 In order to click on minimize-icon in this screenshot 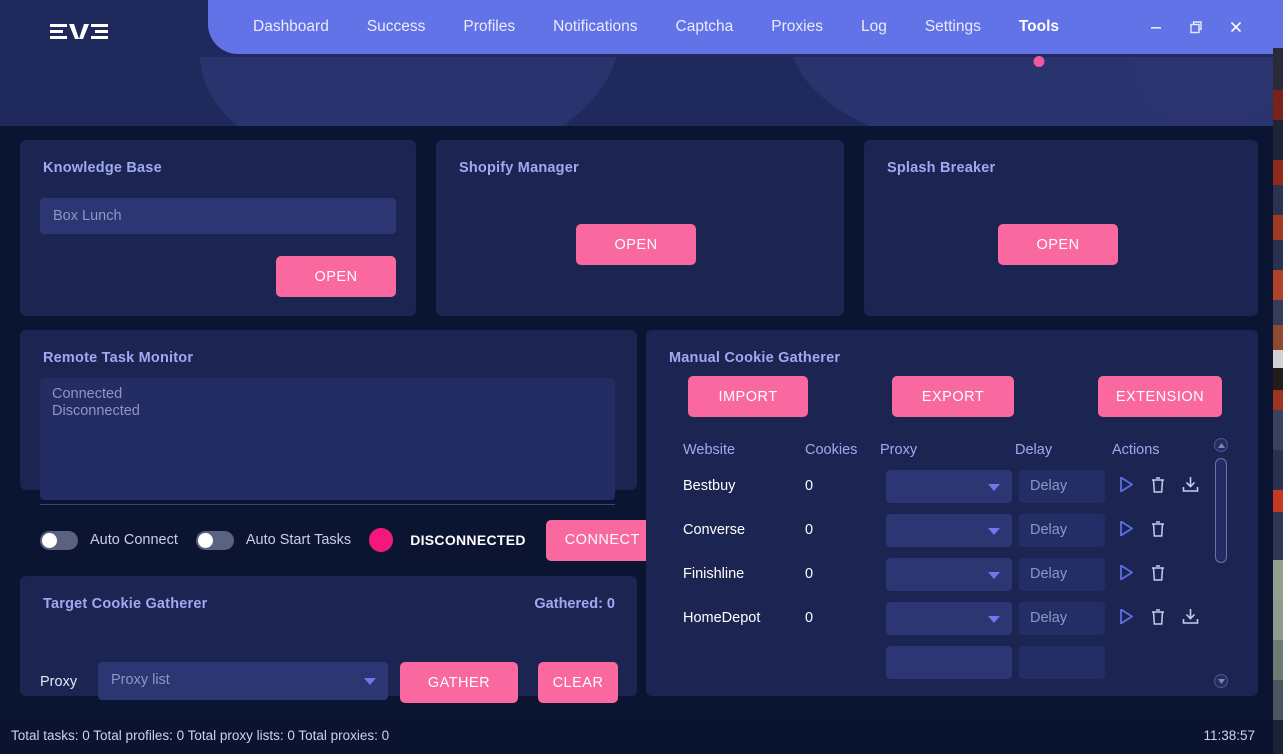, I will do `click(1156, 28)`.